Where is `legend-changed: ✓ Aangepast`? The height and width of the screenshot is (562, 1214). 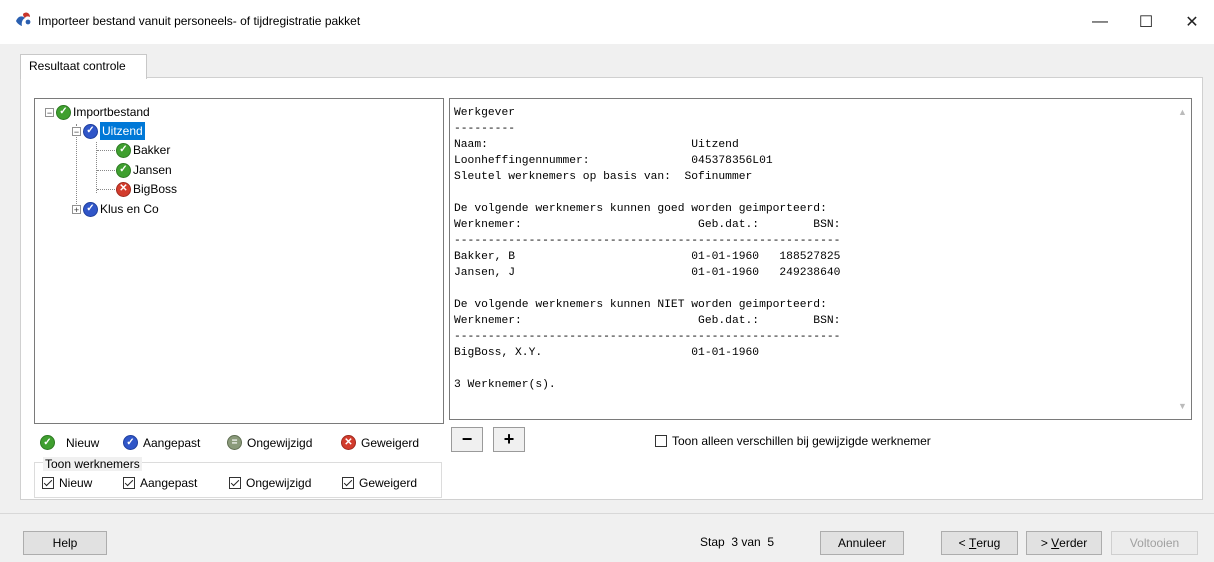
legend-changed: ✓ Aangepast is located at coordinates (161, 442).